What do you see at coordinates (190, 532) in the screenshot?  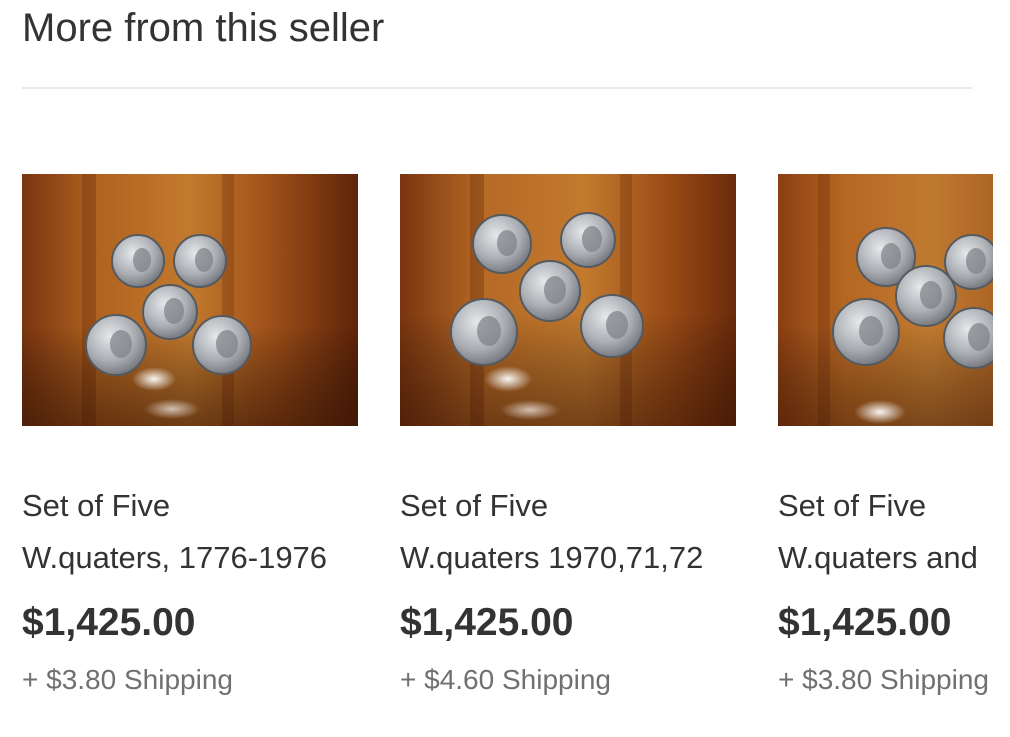 I see `item-title: Set of Five W.quaters, 1776-1976` at bounding box center [190, 532].